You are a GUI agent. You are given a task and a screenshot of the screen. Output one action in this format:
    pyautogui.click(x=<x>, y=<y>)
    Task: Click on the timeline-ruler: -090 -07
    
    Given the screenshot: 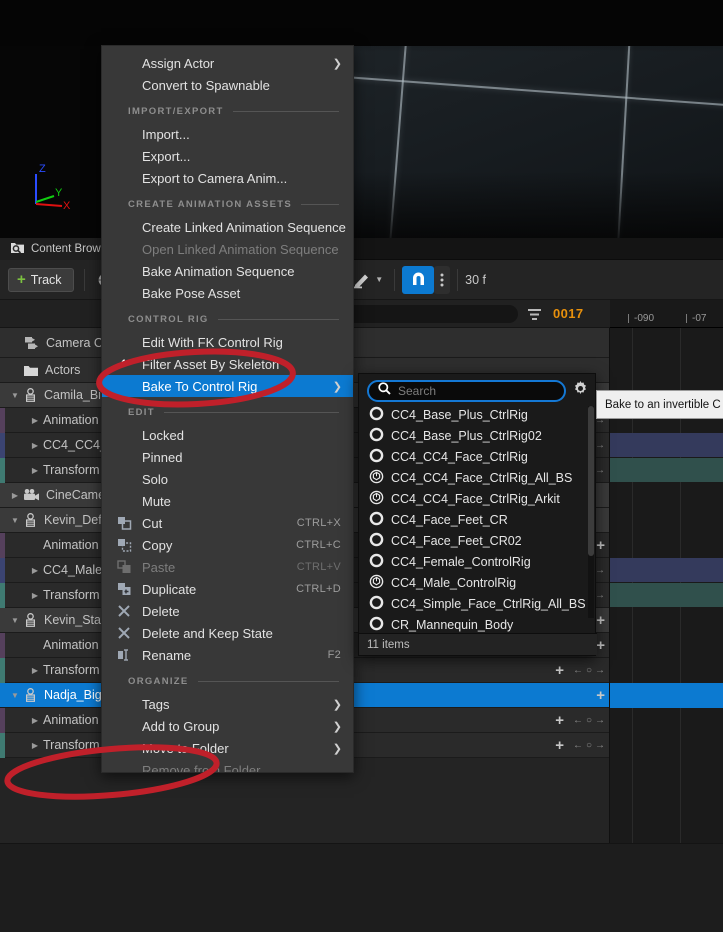 What is the action you would take?
    pyautogui.click(x=666, y=314)
    